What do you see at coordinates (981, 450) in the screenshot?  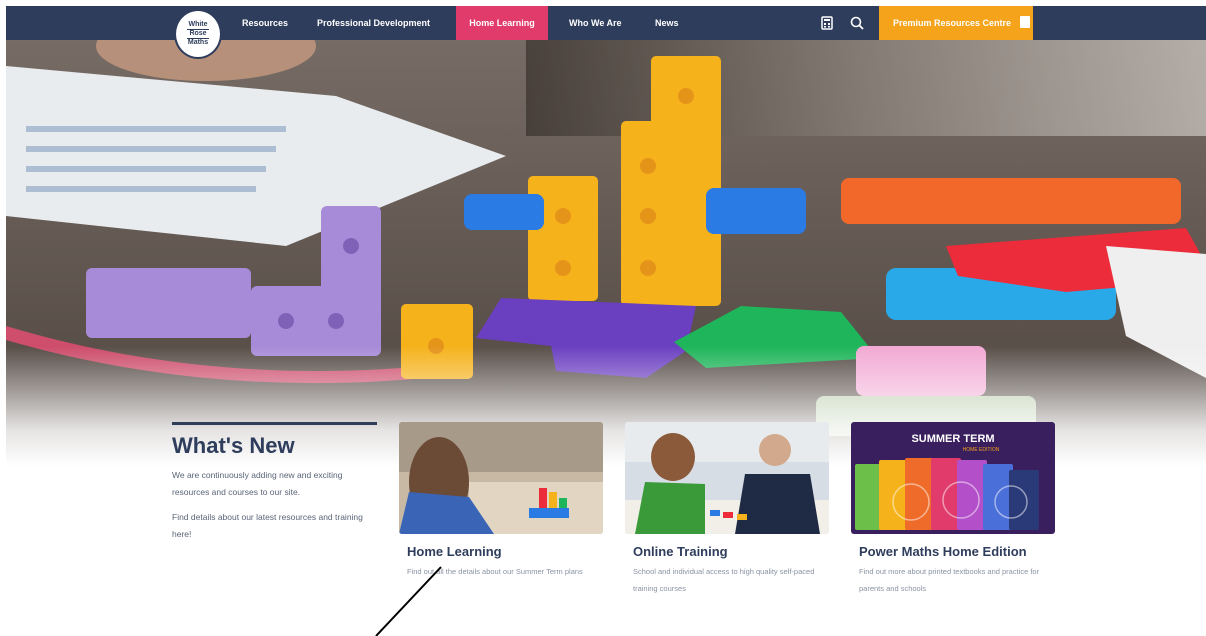 I see `banner-subtitle: HOME EDITION` at bounding box center [981, 450].